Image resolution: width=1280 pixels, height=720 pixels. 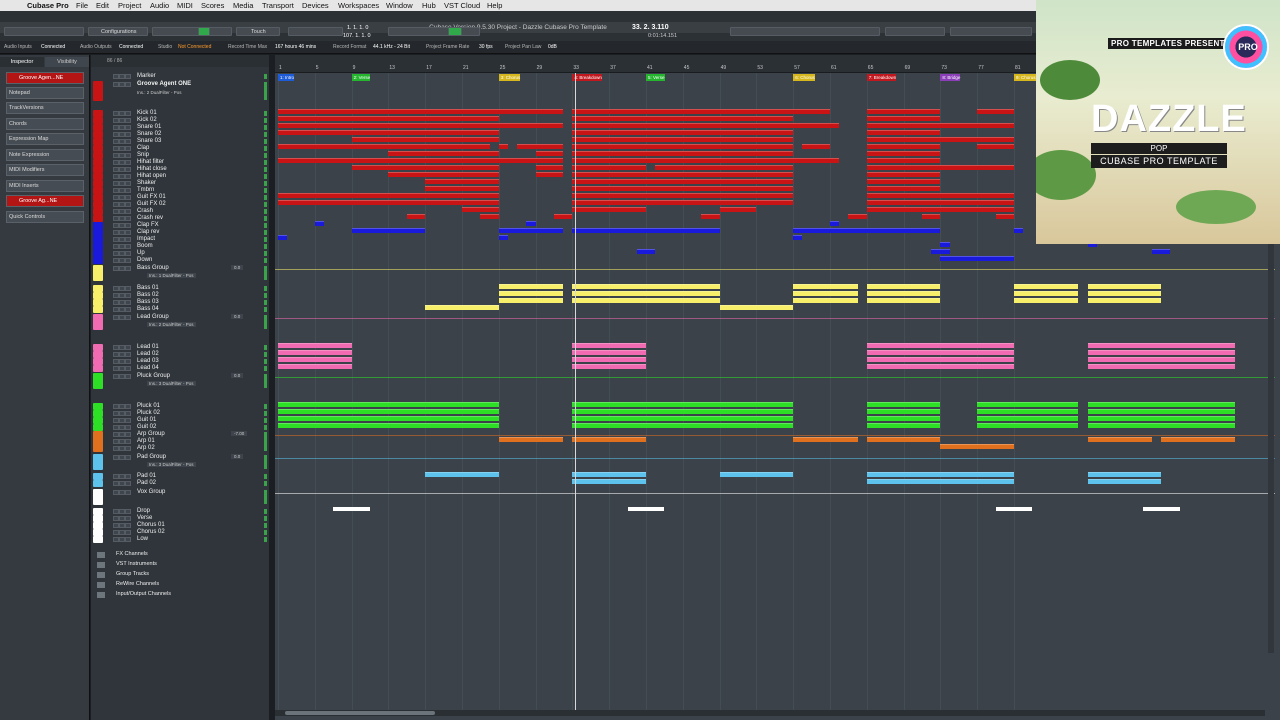 What do you see at coordinates (258, 31) in the screenshot?
I see `automation-mode: Touch` at bounding box center [258, 31].